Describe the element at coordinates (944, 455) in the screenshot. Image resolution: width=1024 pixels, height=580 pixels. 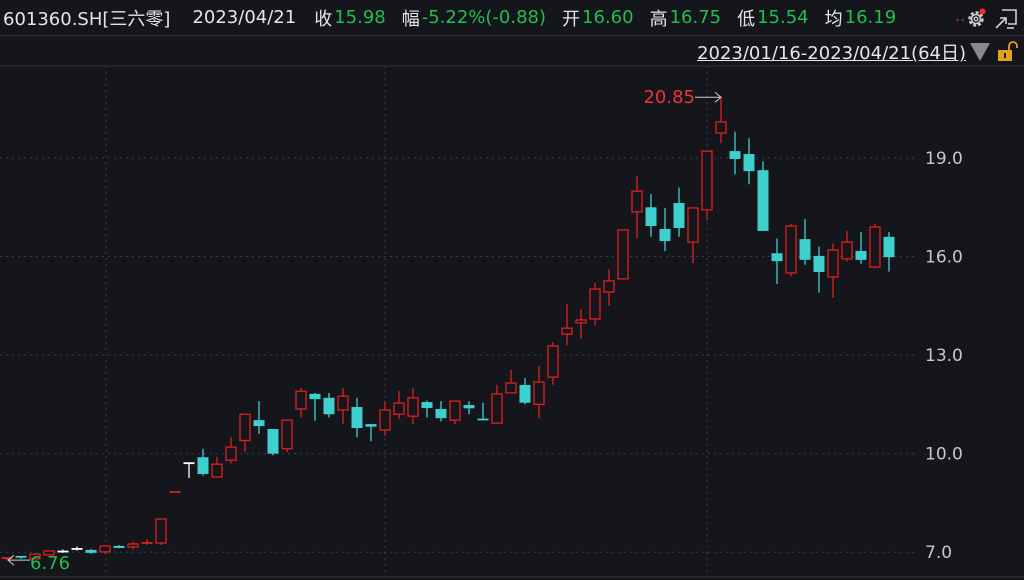
I see `y-tick-label: 10.0` at that location.